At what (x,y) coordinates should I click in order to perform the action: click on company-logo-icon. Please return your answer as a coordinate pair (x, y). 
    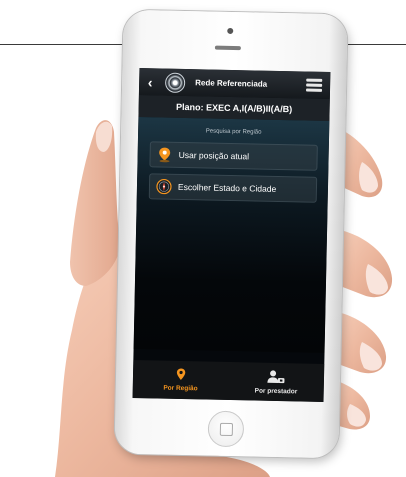
    Looking at the image, I should click on (175, 82).